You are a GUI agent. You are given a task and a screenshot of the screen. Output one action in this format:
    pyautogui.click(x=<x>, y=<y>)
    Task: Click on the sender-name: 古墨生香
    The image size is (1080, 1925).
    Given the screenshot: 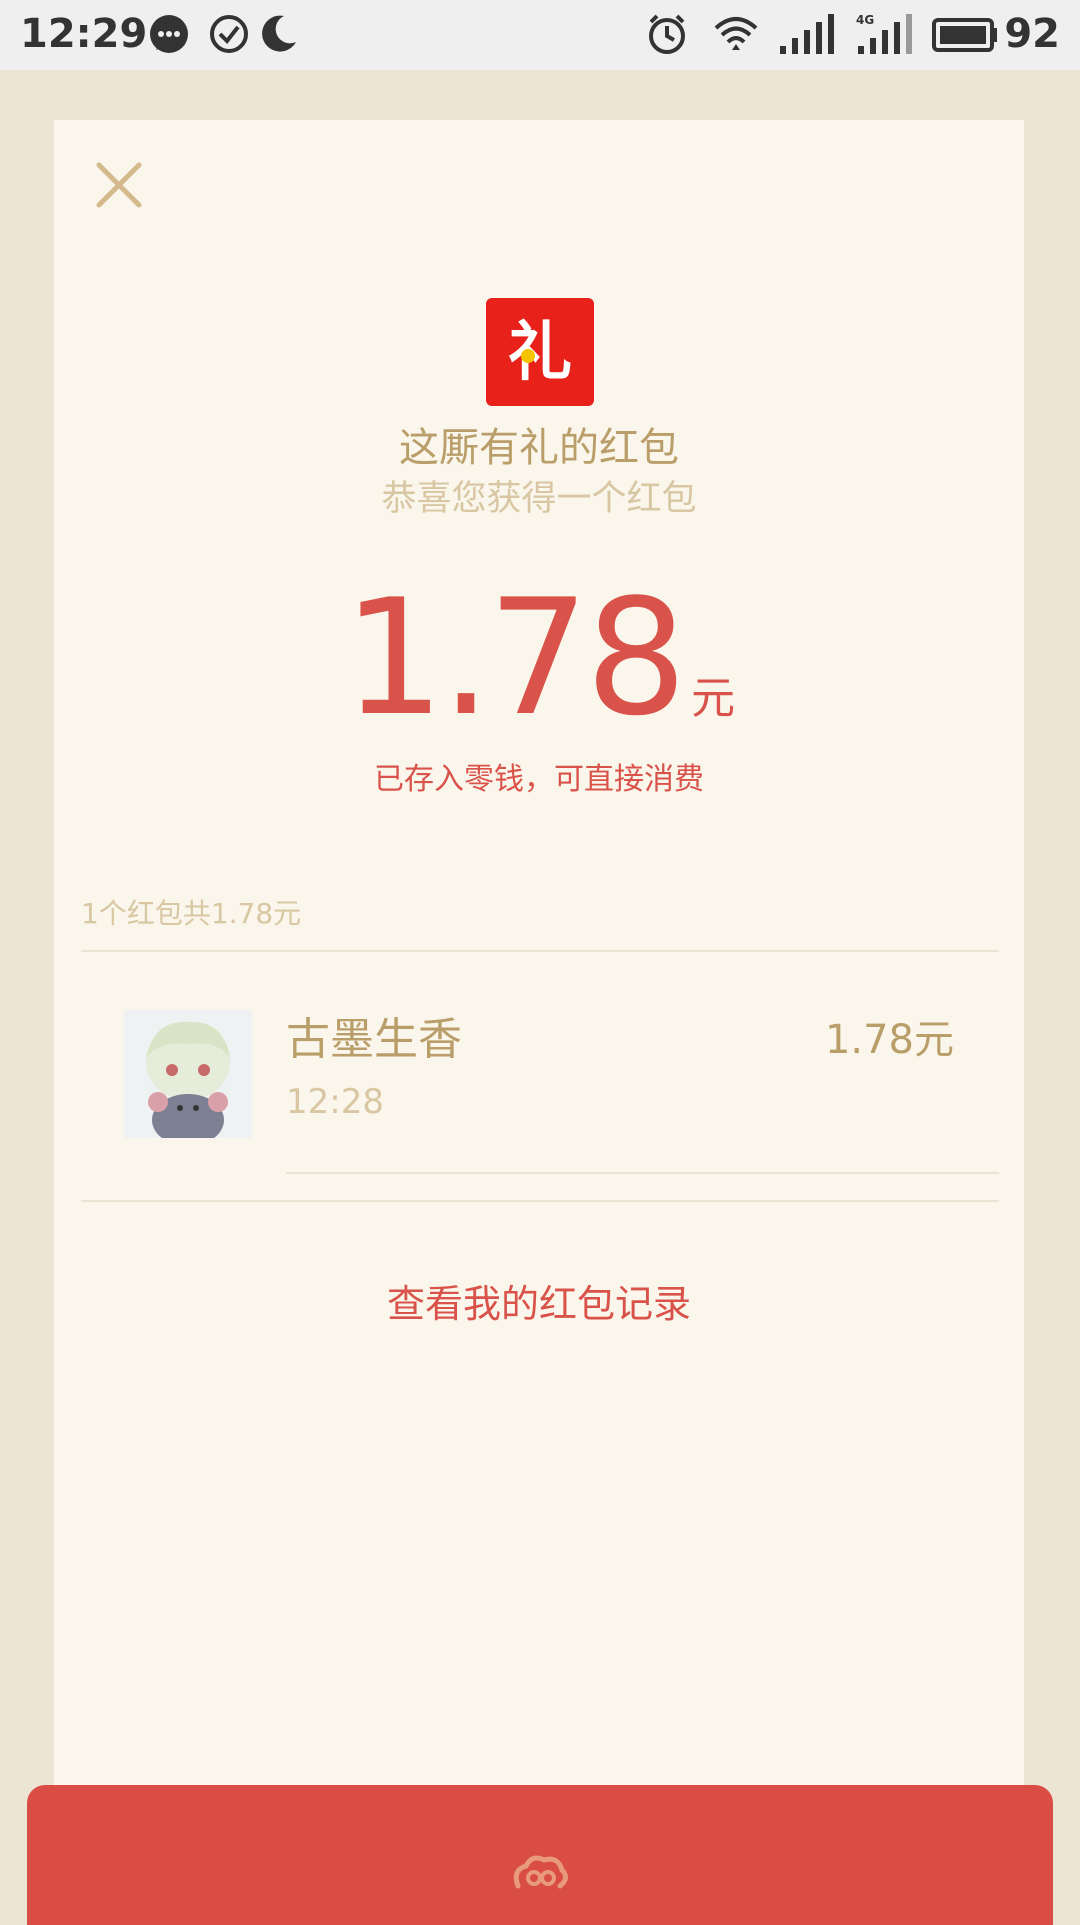 What is the action you would take?
    pyautogui.click(x=374, y=1039)
    